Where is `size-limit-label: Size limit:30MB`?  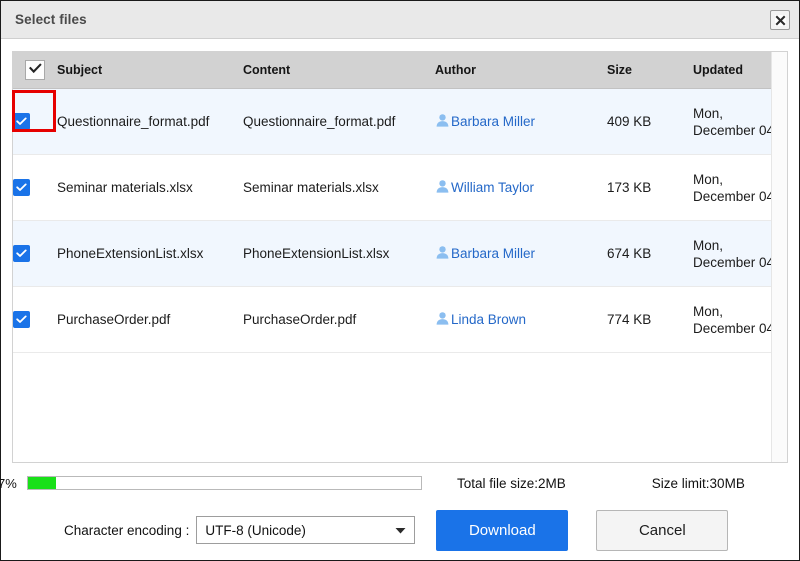 size-limit-label: Size limit:30MB is located at coordinates (698, 483).